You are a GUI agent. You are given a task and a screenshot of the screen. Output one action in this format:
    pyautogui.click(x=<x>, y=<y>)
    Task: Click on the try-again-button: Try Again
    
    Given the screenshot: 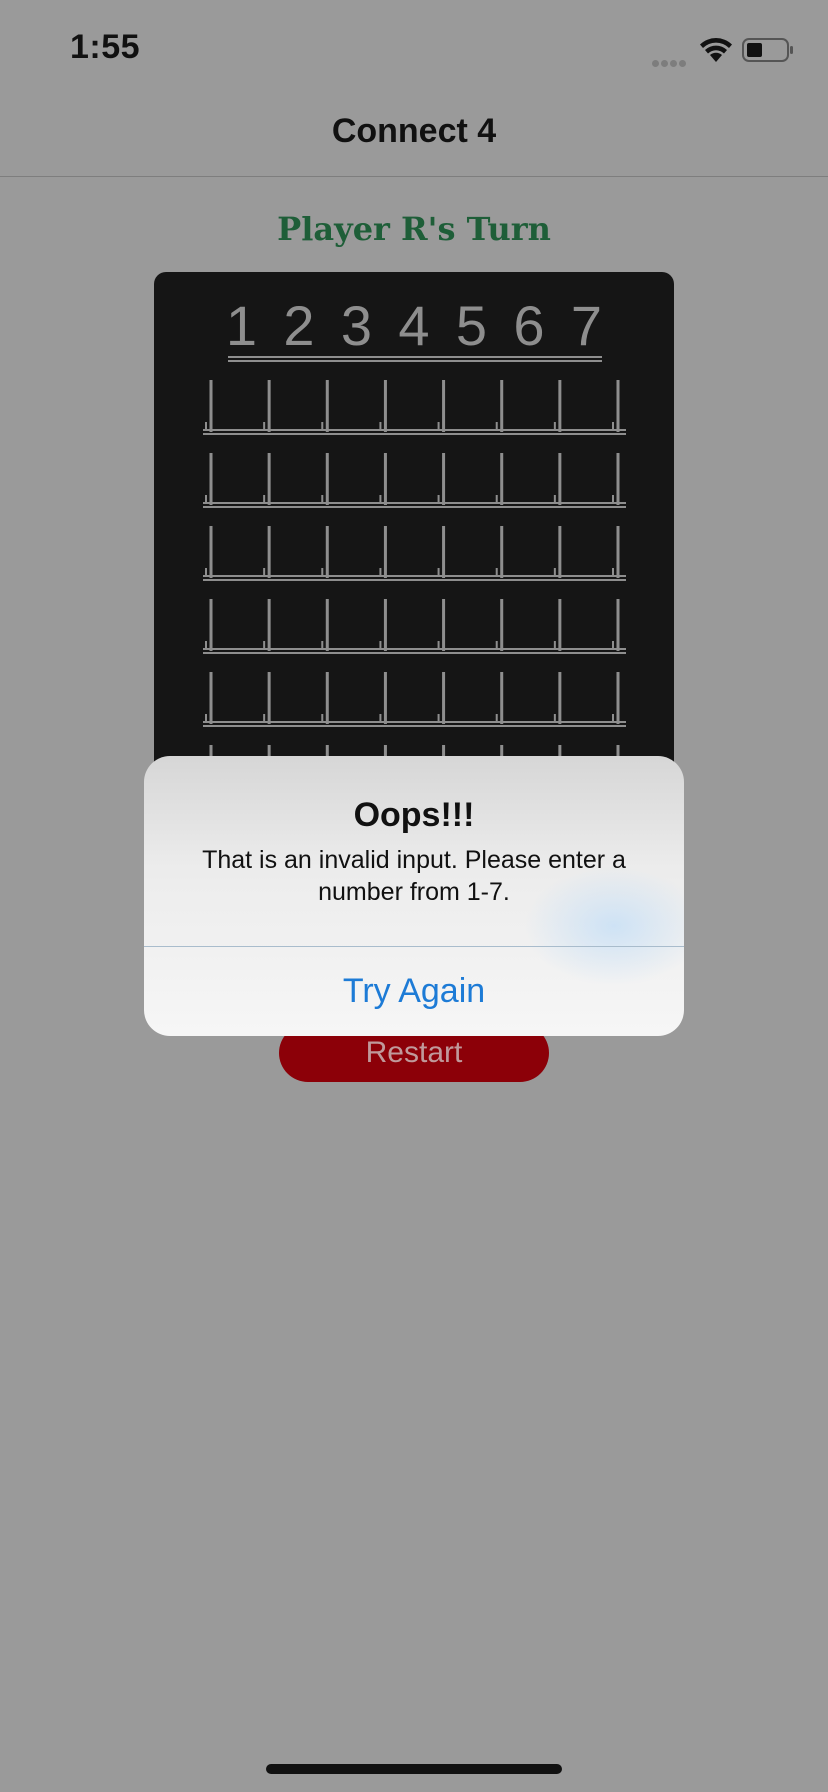 What is the action you would take?
    pyautogui.click(x=414, y=991)
    